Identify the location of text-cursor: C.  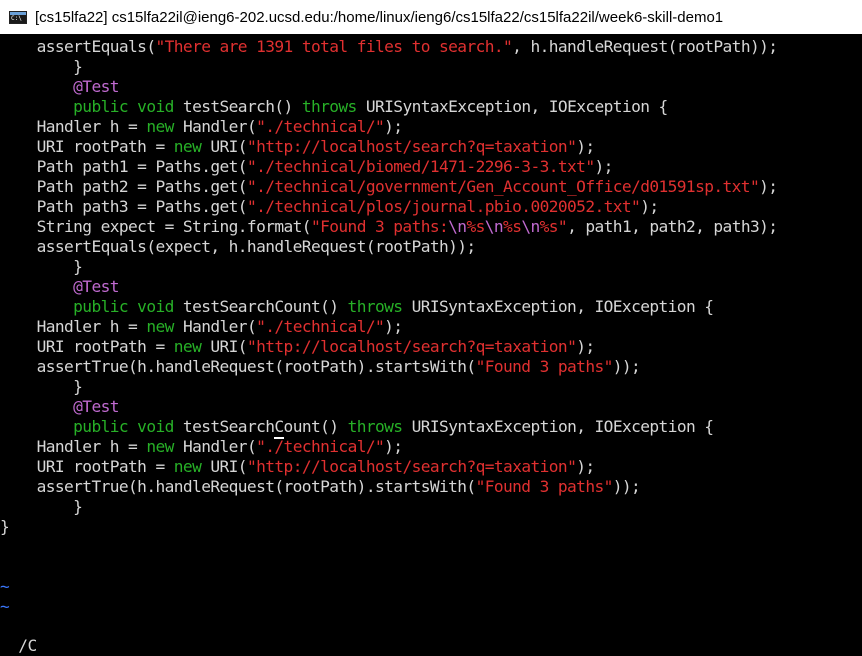
(279, 428).